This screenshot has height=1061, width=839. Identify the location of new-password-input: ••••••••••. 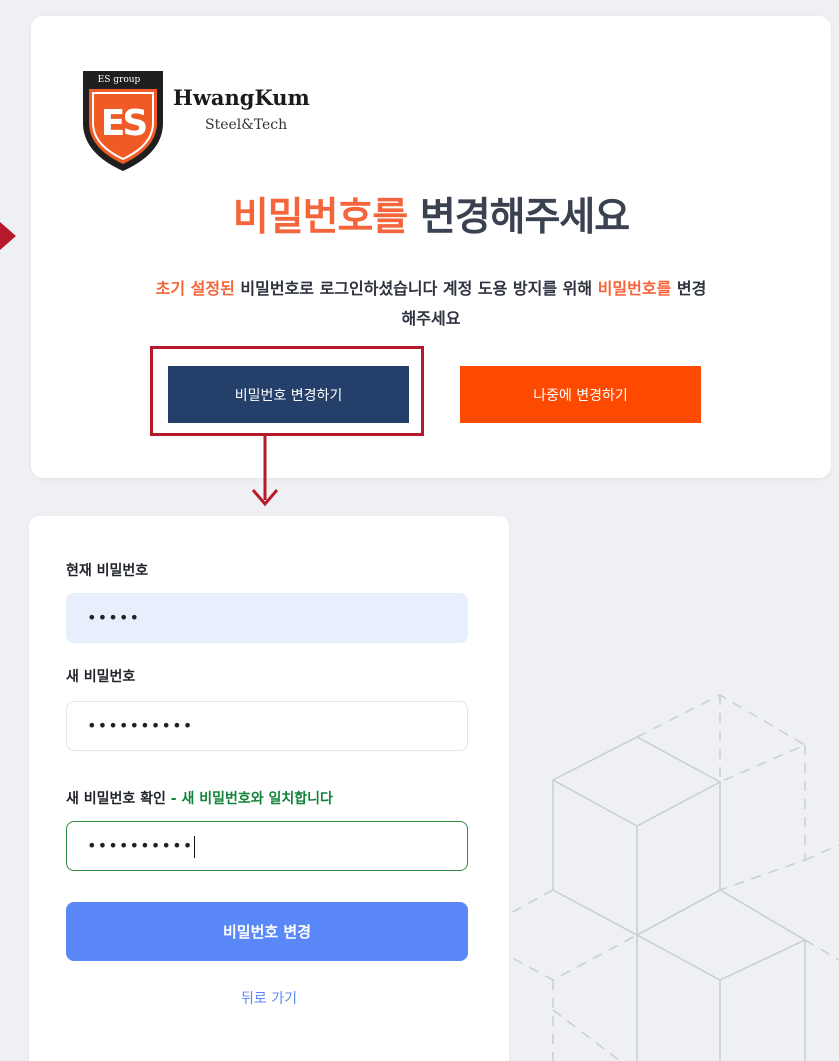
(267, 726).